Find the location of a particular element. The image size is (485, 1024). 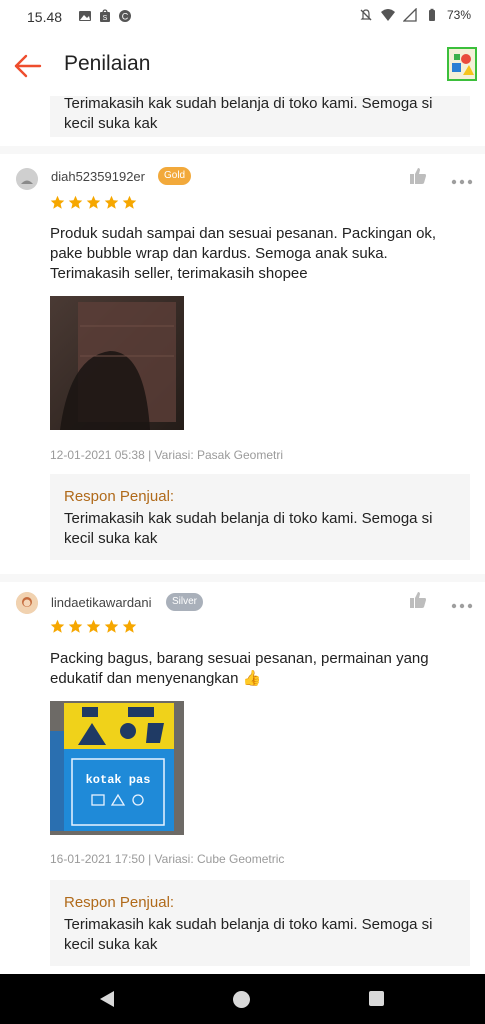

triangle-back-icon is located at coordinates (107, 999).